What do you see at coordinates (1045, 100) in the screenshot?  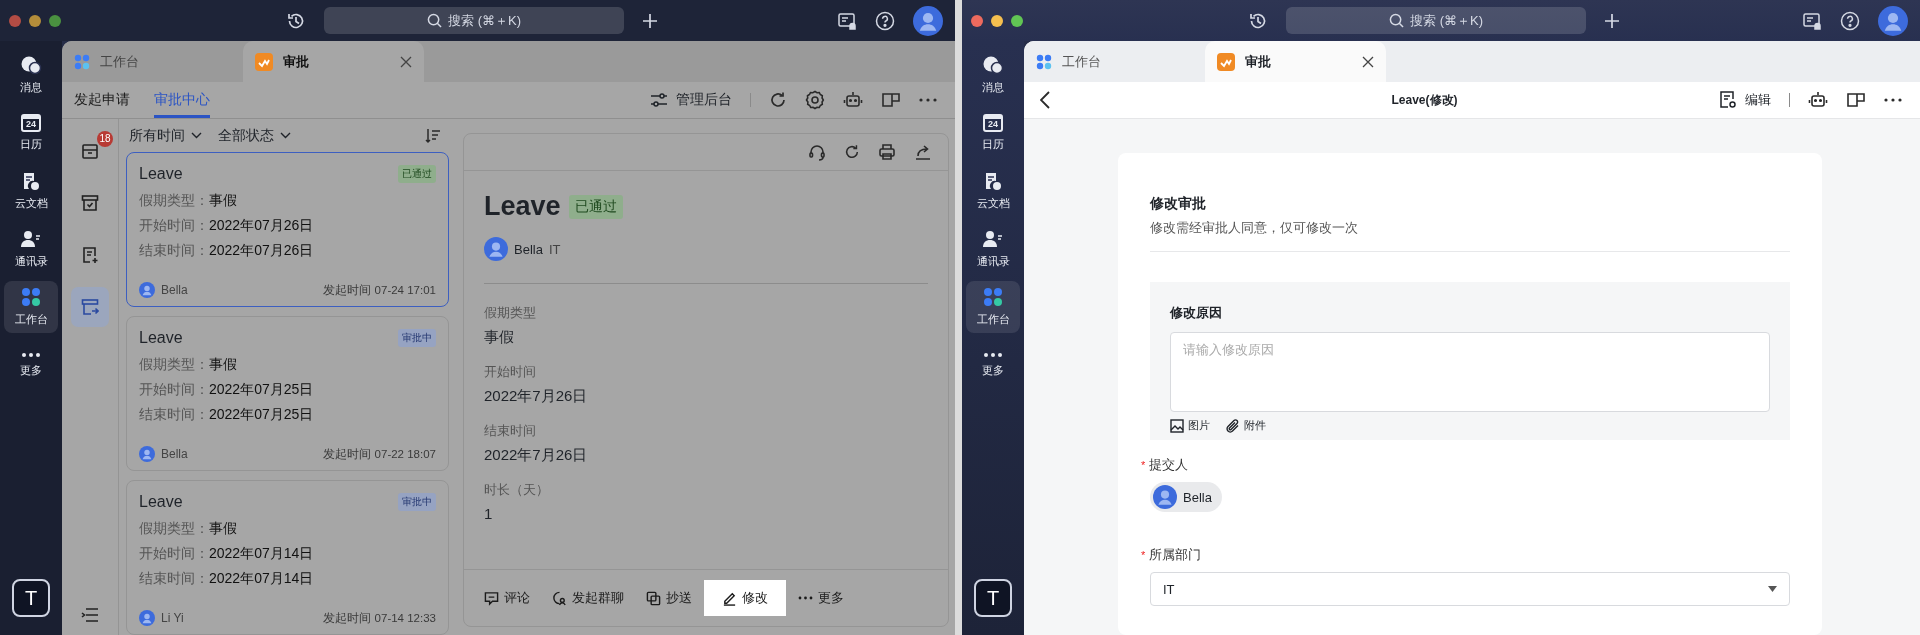 I see `back-icon` at bounding box center [1045, 100].